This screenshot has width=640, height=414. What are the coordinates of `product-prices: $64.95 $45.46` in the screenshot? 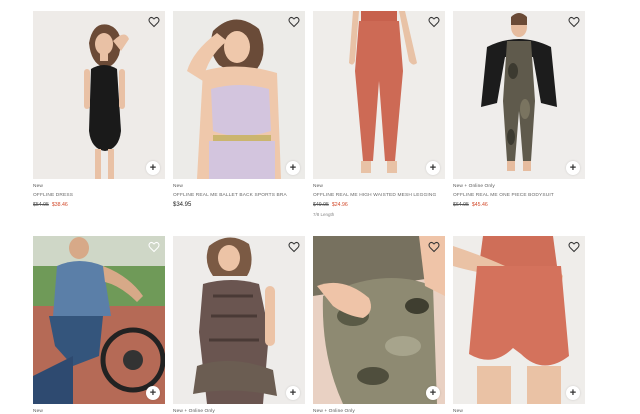 It's located at (519, 205).